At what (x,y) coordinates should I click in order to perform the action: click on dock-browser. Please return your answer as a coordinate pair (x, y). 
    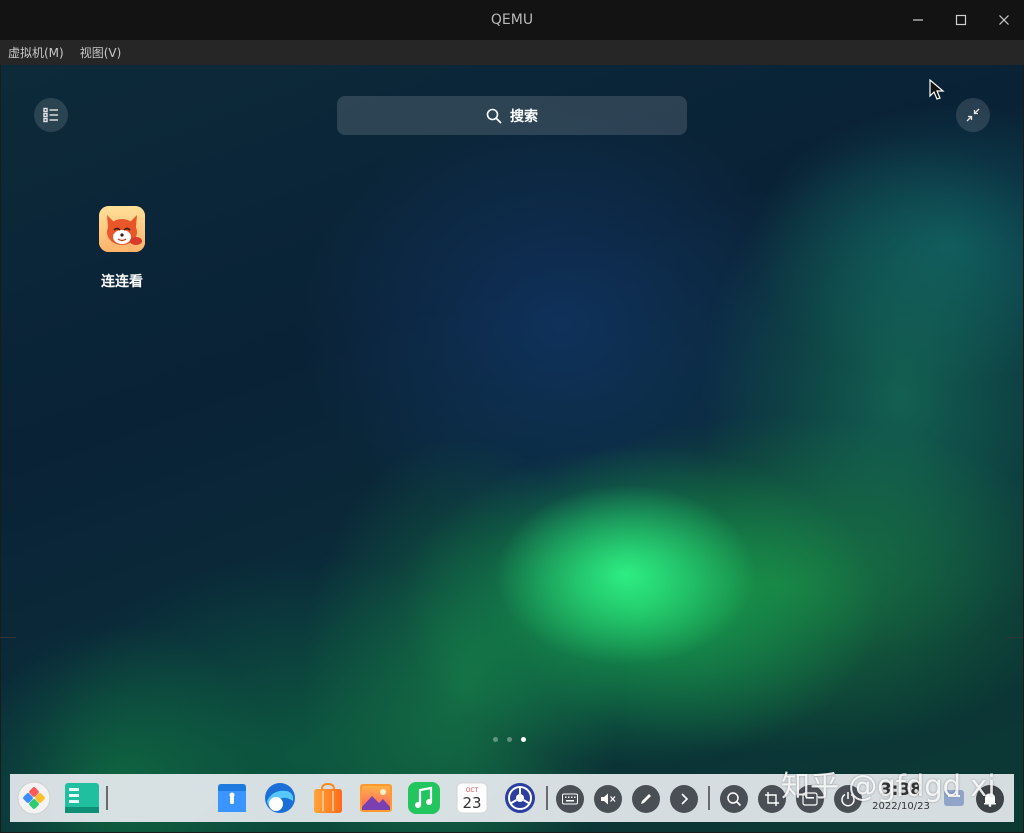
    Looking at the image, I should click on (280, 798).